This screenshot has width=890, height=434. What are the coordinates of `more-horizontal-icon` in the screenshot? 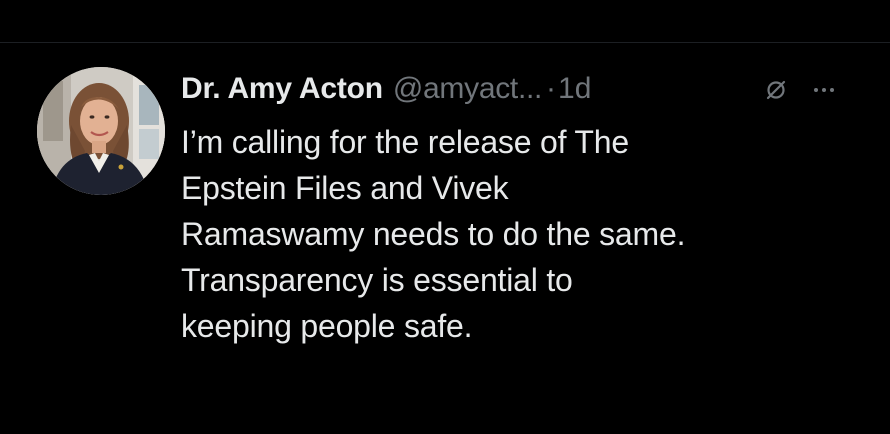 It's located at (824, 90).